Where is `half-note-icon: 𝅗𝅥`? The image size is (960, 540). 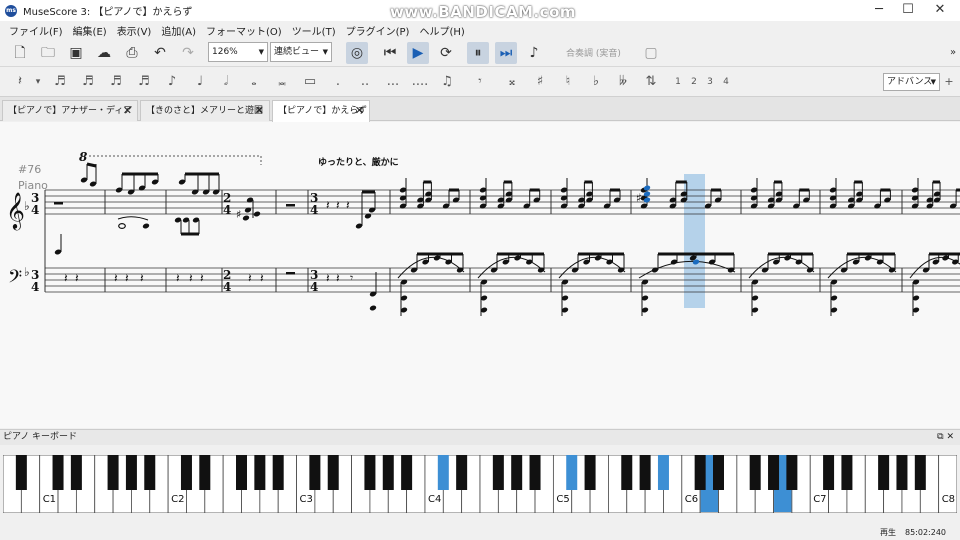 half-note-icon: 𝅗𝅥 is located at coordinates (226, 82).